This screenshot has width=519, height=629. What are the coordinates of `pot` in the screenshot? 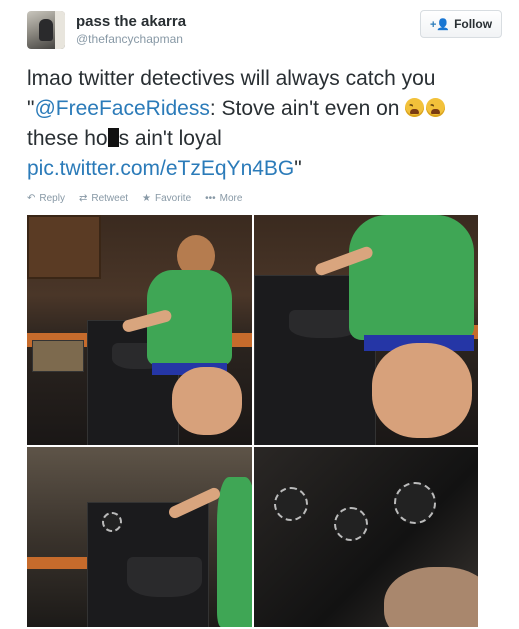 It's located at (164, 577).